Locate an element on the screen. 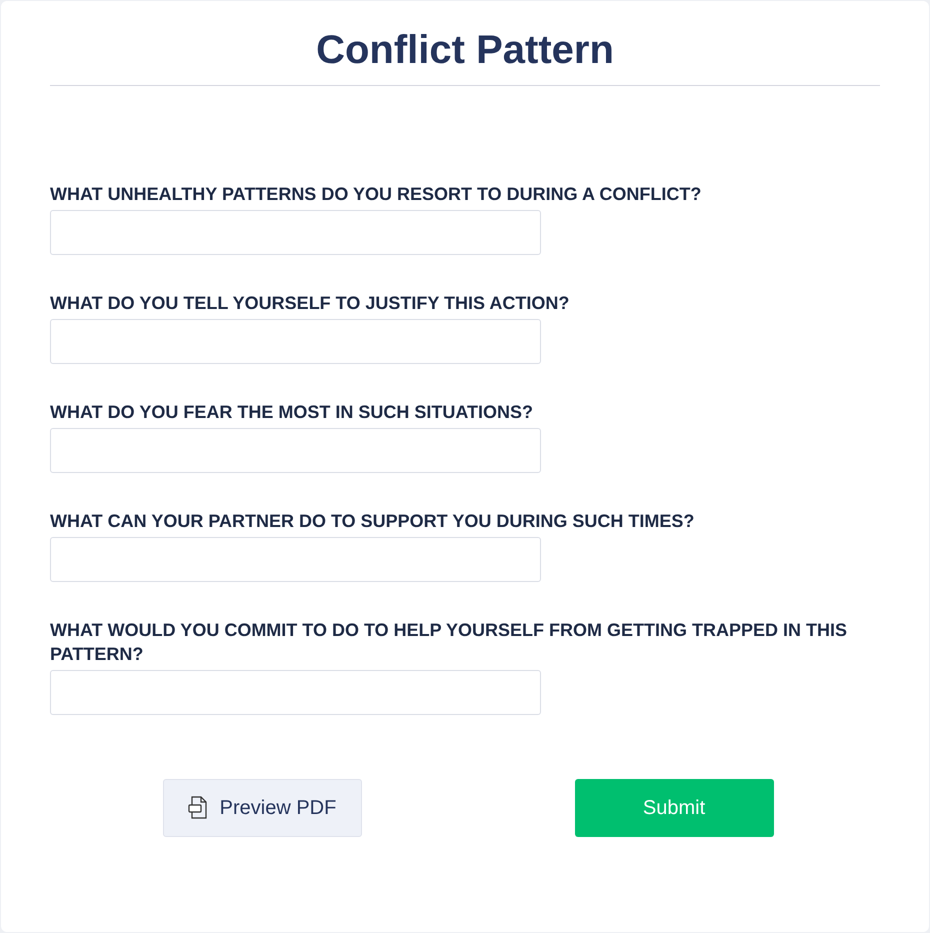 The width and height of the screenshot is (930, 933). question-label: WHAT DO YOU FEAR THE MOST IN SUCH SITUATIONS? is located at coordinates (292, 412).